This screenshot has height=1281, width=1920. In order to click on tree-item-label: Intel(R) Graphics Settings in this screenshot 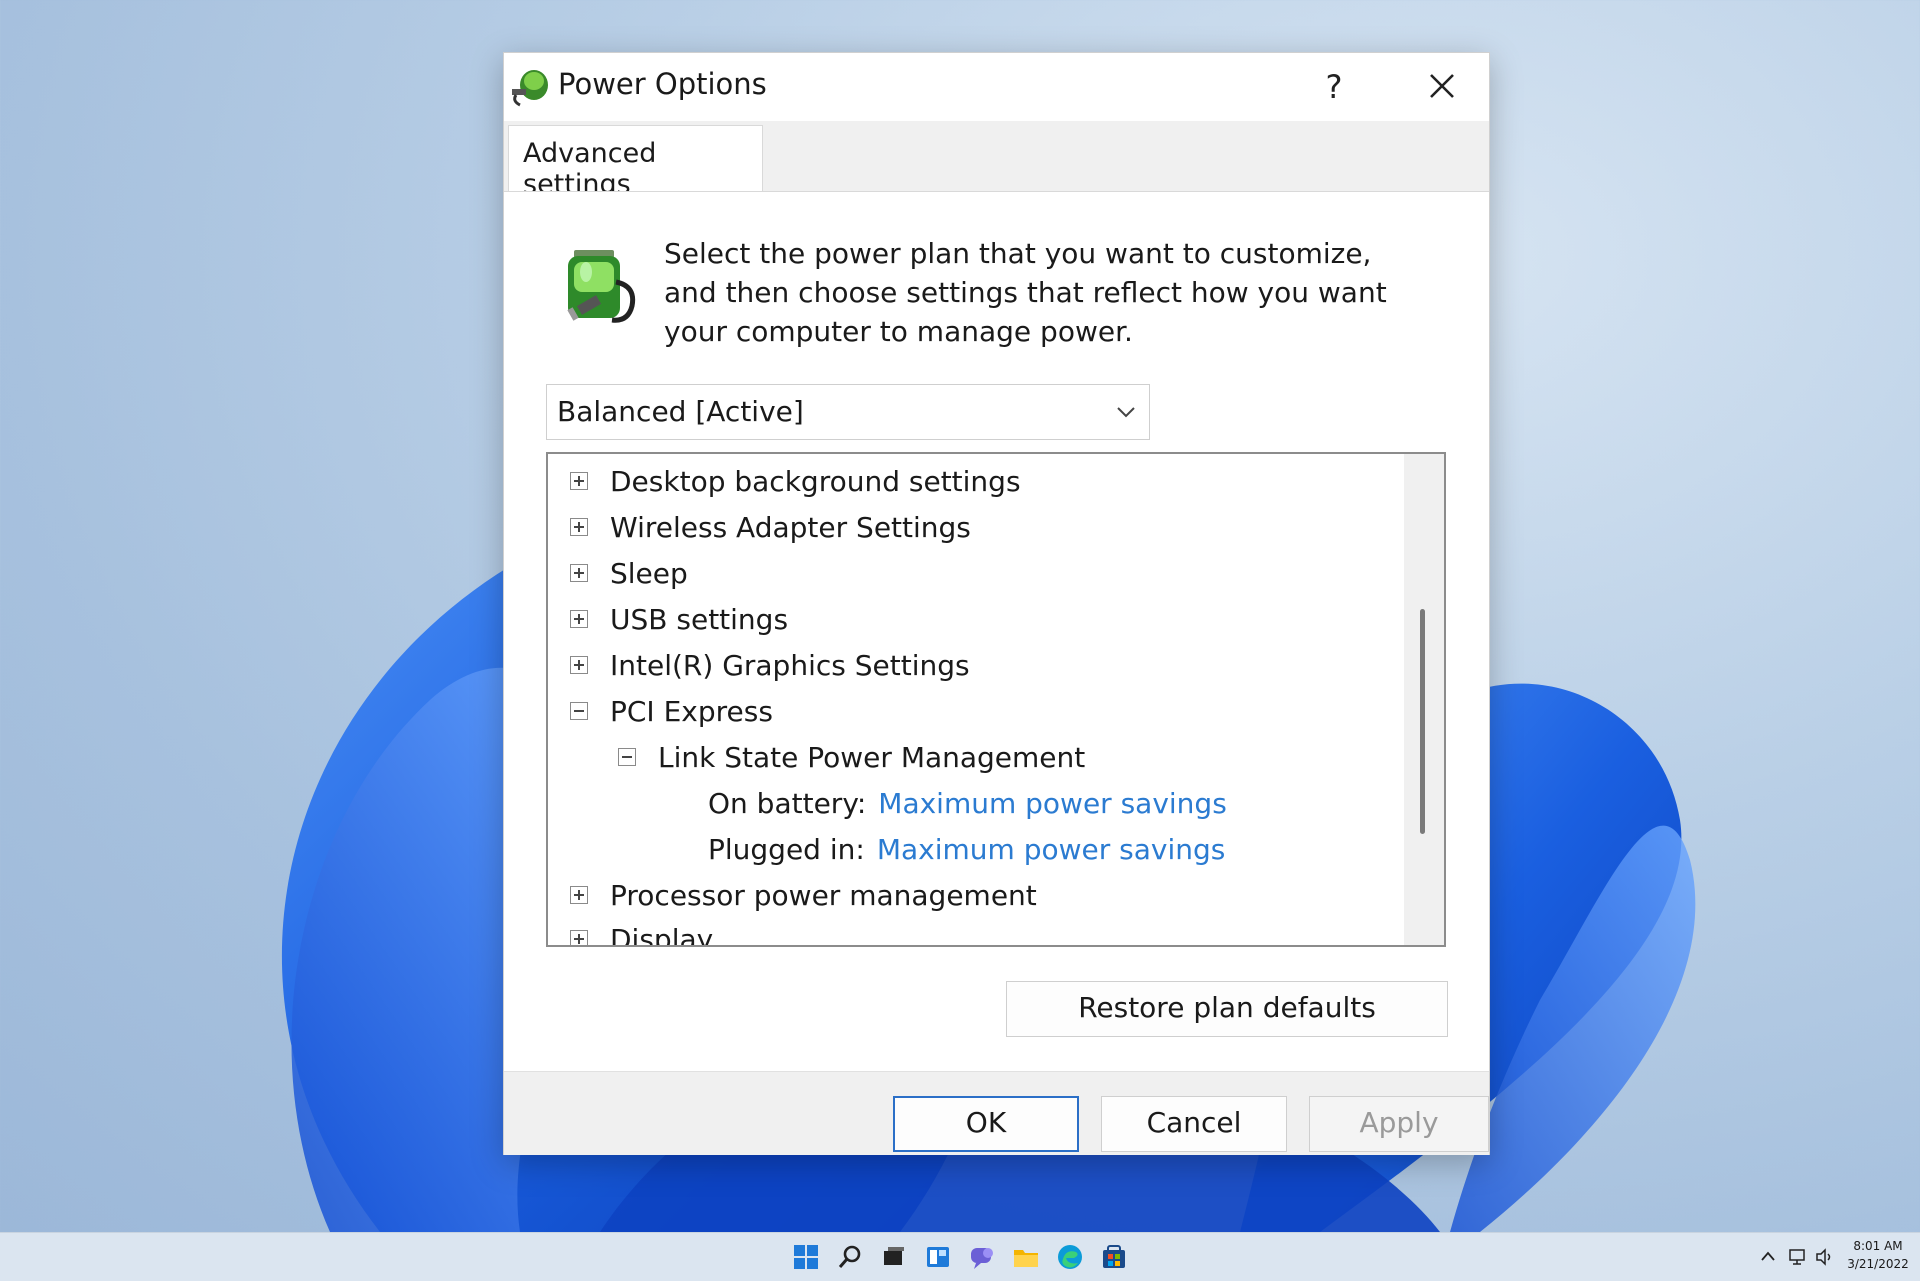, I will do `click(790, 665)`.